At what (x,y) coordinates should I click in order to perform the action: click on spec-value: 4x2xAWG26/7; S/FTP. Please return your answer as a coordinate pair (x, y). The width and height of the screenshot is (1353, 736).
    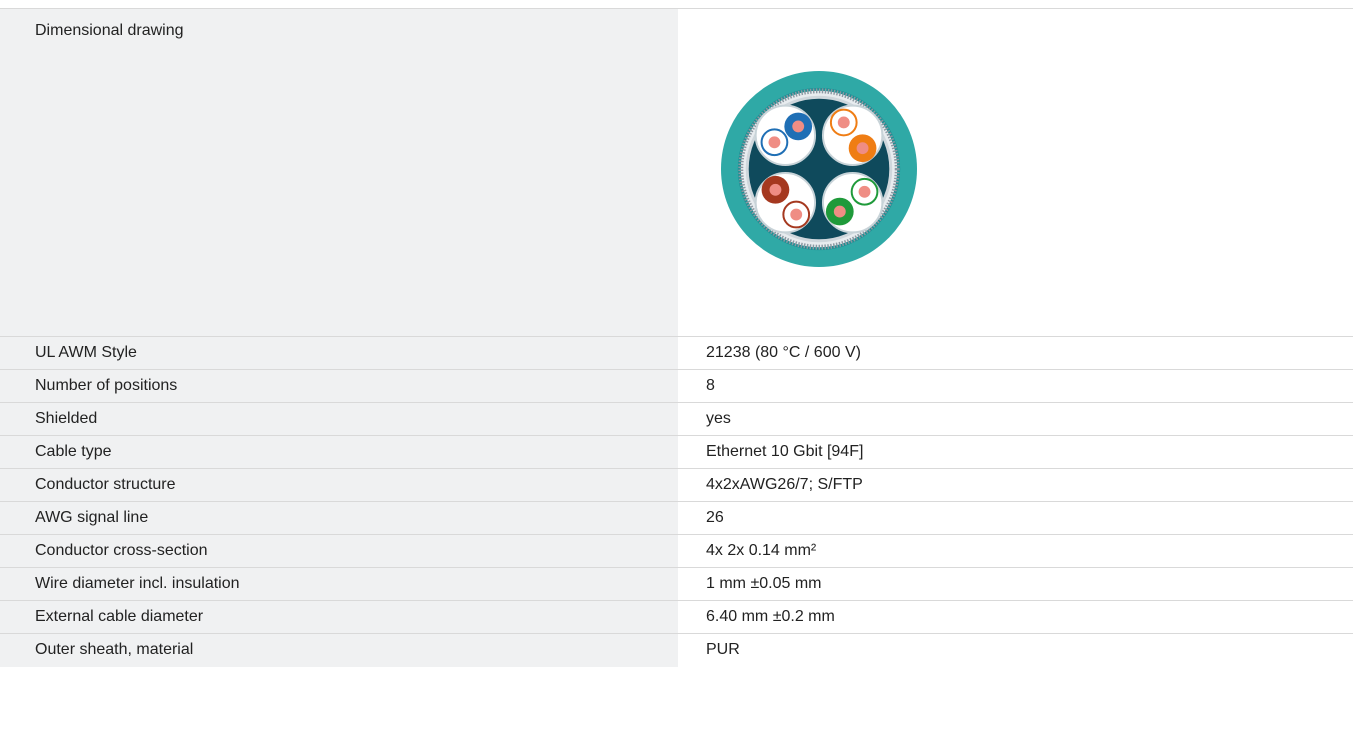
    Looking at the image, I should click on (1015, 485).